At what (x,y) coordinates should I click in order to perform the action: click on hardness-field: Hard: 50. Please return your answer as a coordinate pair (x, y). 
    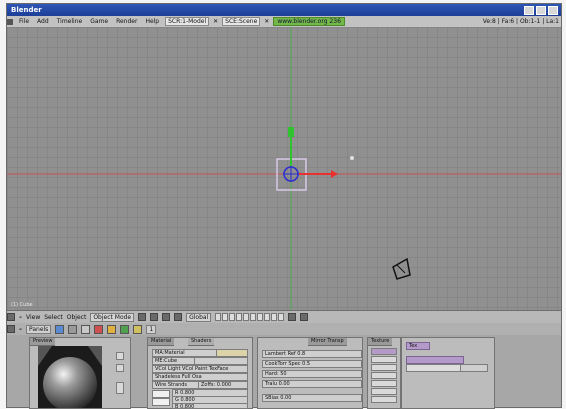
    Looking at the image, I should click on (312, 374).